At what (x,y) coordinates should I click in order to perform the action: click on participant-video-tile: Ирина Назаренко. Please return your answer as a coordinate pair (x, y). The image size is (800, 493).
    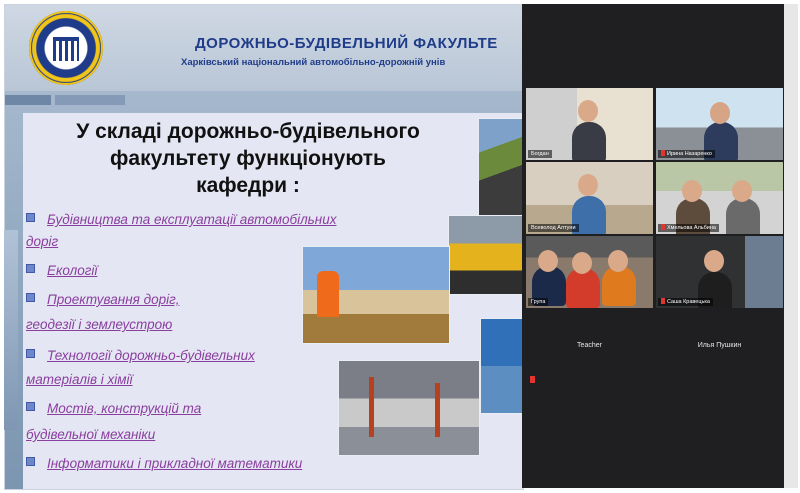
    Looking at the image, I should click on (719, 124).